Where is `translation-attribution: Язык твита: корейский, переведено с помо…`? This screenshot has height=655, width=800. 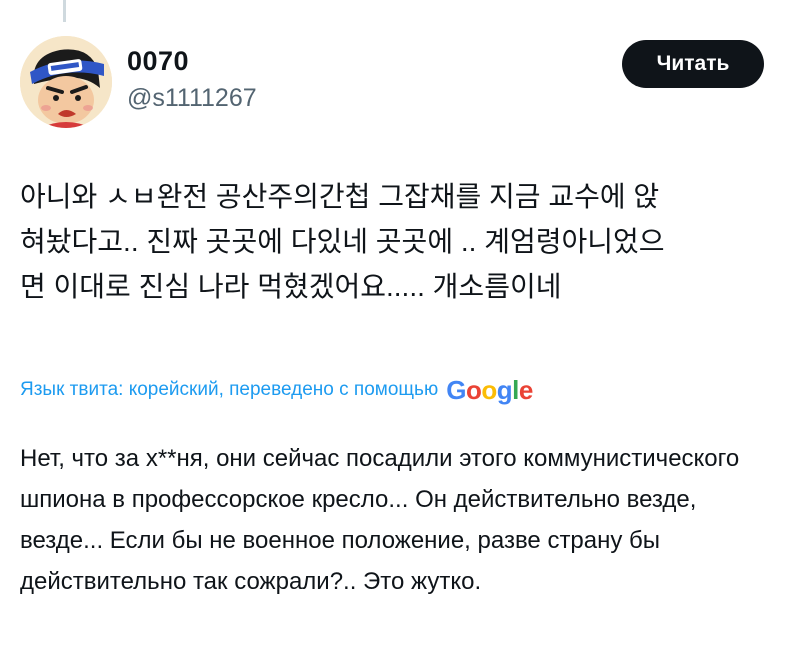 translation-attribution: Язык твита: корейский, переведено с помо… is located at coordinates (276, 390).